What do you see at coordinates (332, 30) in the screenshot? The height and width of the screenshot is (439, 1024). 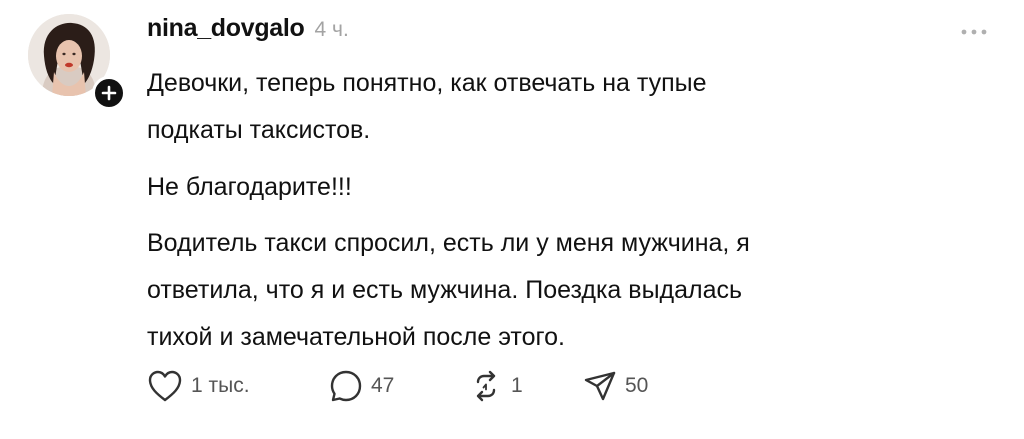 I see `post-timestamp: 4 ч.` at bounding box center [332, 30].